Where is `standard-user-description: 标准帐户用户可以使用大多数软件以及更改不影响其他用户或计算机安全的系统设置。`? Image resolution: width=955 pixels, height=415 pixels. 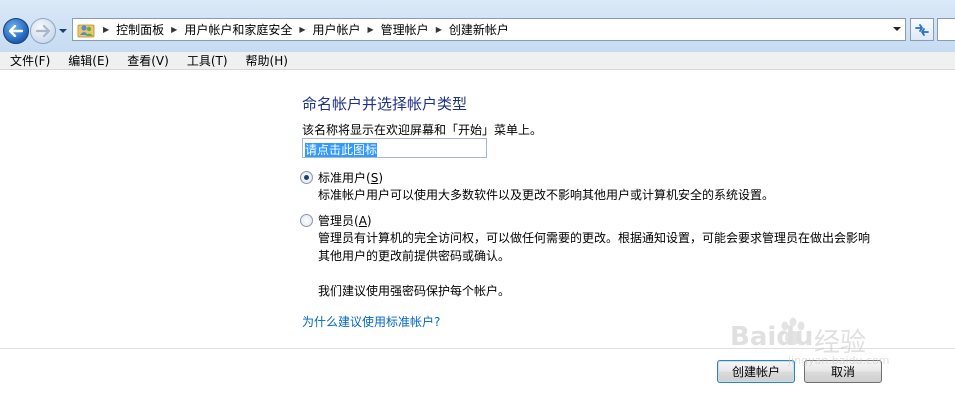 standard-user-description: 标准帐户用户可以使用大多数软件以及更改不影响其他用户或计算机安全的系统设置。 is located at coordinates (546, 195).